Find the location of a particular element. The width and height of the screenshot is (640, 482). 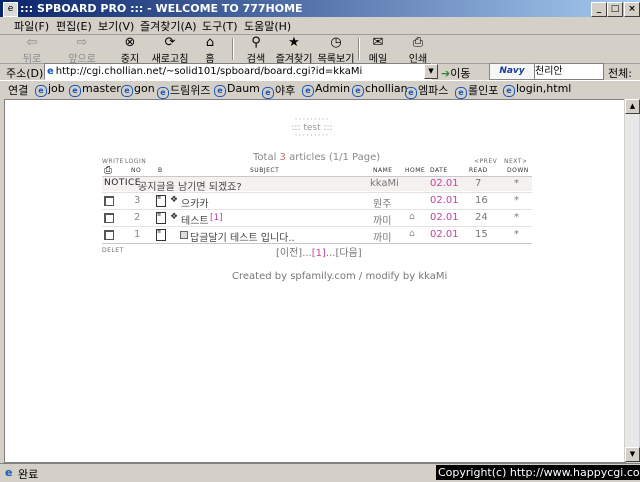

address-label: 주소(D) is located at coordinates (25, 73).